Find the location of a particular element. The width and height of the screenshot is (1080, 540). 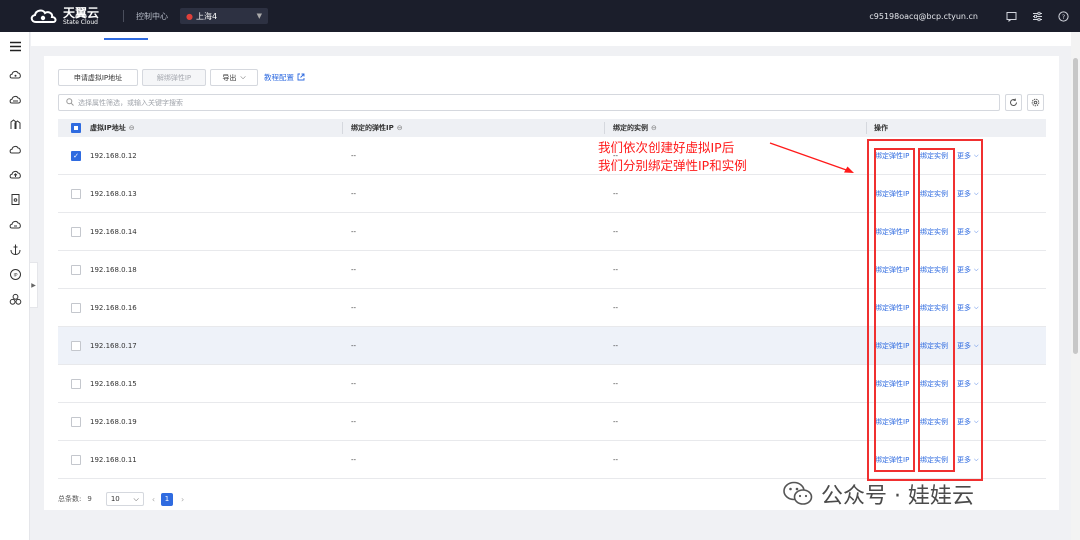

document-icon is located at coordinates (15, 199).